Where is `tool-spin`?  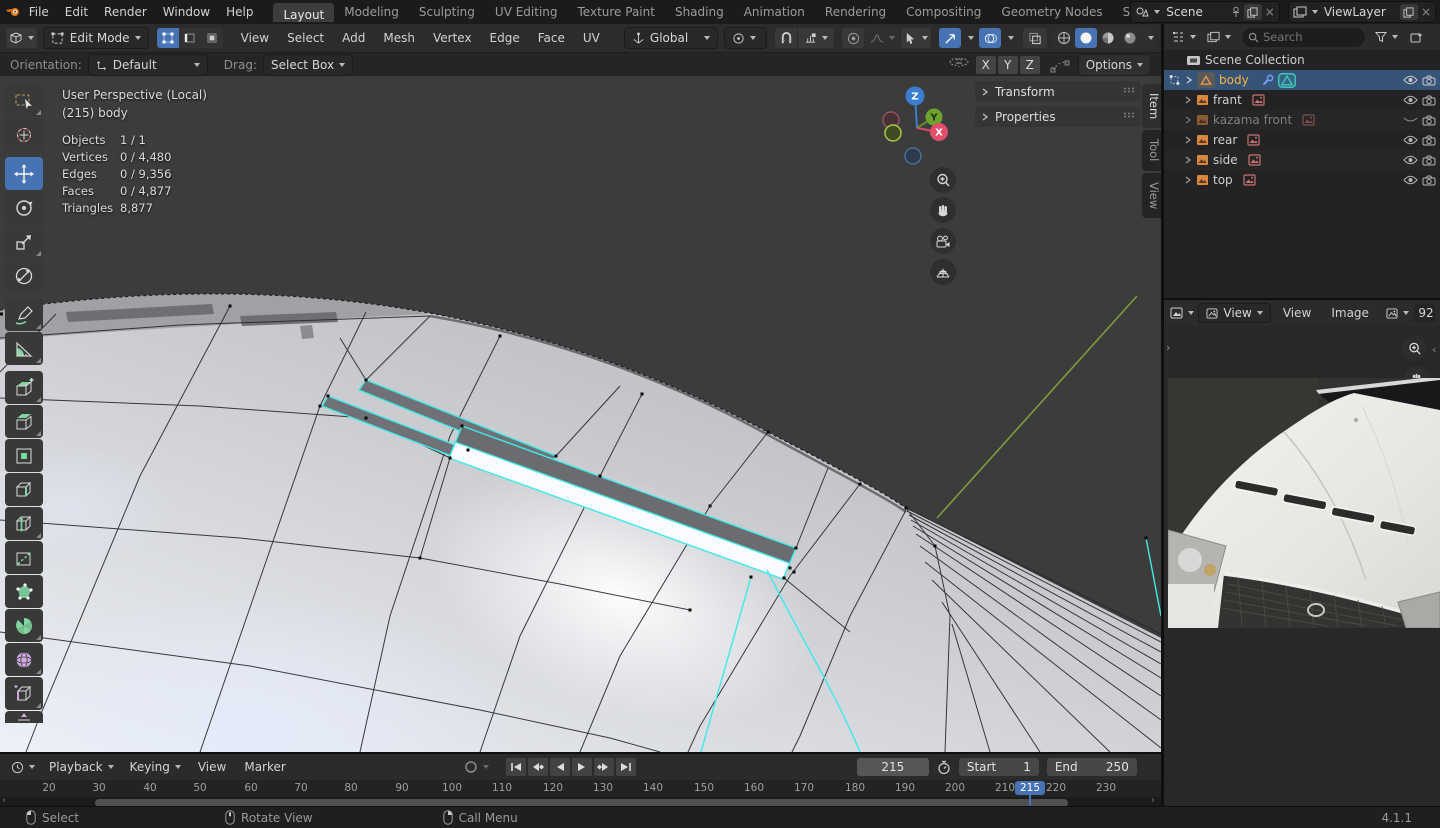
tool-spin is located at coordinates (24, 625).